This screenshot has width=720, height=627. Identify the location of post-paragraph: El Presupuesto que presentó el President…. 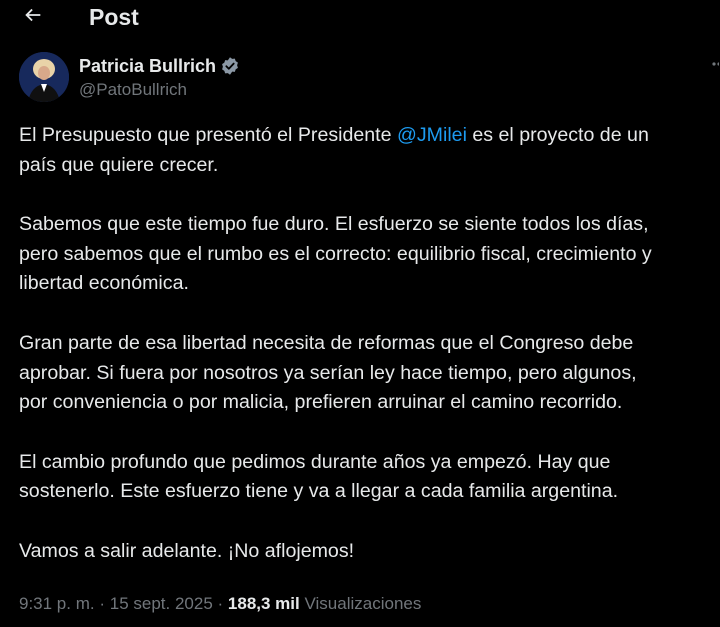
(369, 150).